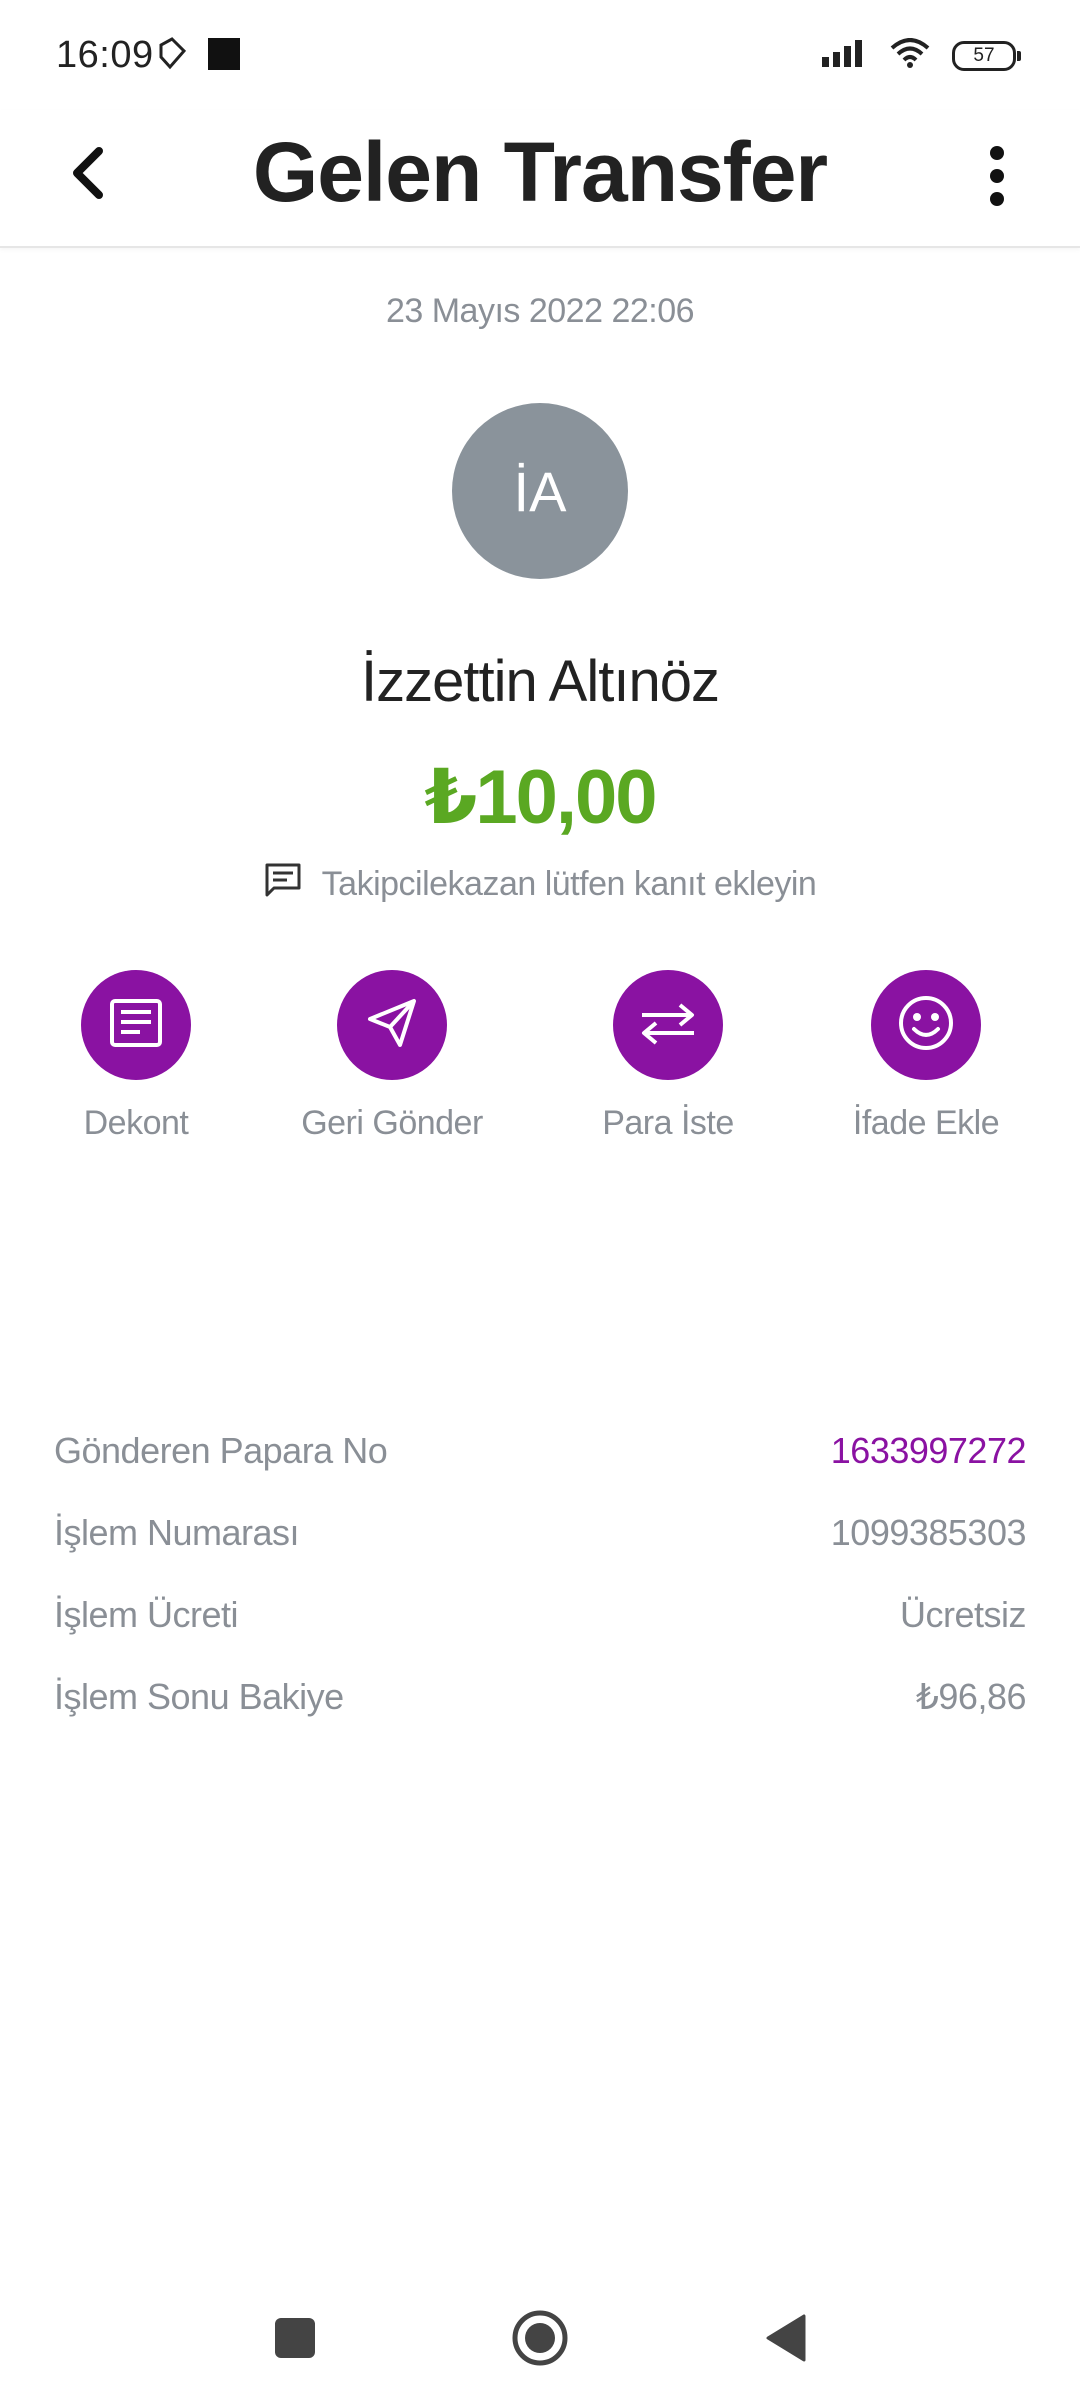 The width and height of the screenshot is (1080, 2400). Describe the element at coordinates (929, 1451) in the screenshot. I see `detail-value-sender-no: 1633997272` at that location.